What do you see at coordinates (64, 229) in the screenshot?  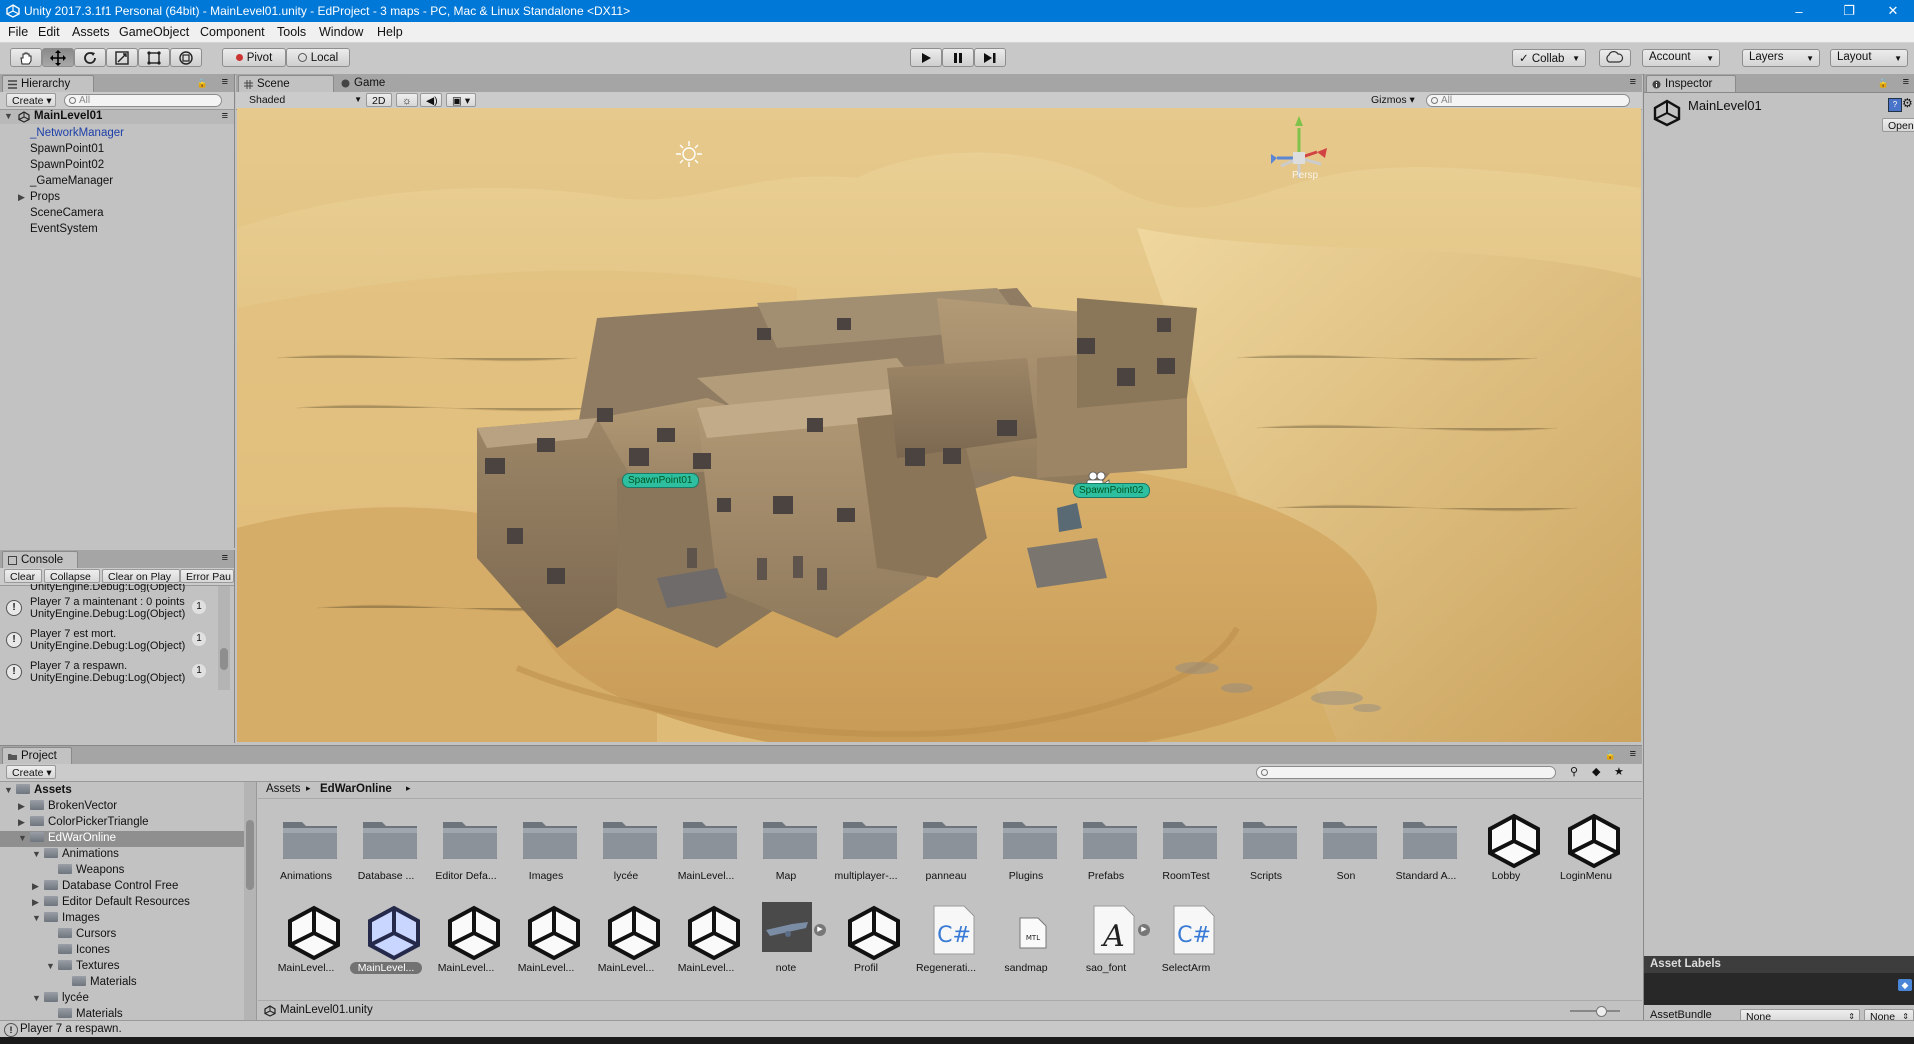 I see `hierarchy-item-eventsystem: EventSystem` at bounding box center [64, 229].